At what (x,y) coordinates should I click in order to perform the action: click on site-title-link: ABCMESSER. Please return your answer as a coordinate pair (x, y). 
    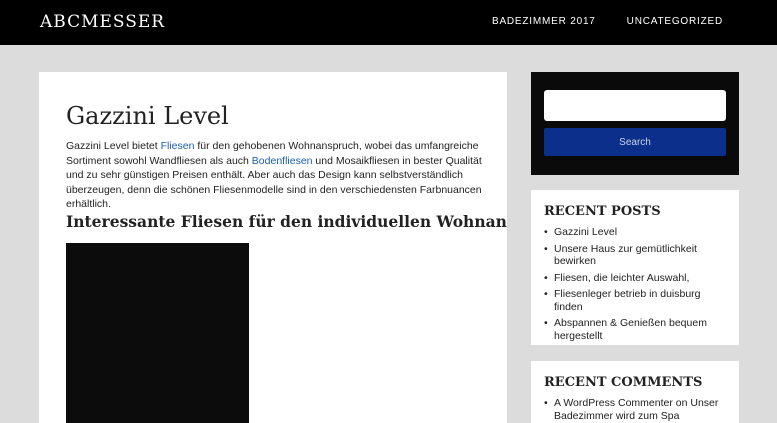
    Looking at the image, I should click on (102, 22).